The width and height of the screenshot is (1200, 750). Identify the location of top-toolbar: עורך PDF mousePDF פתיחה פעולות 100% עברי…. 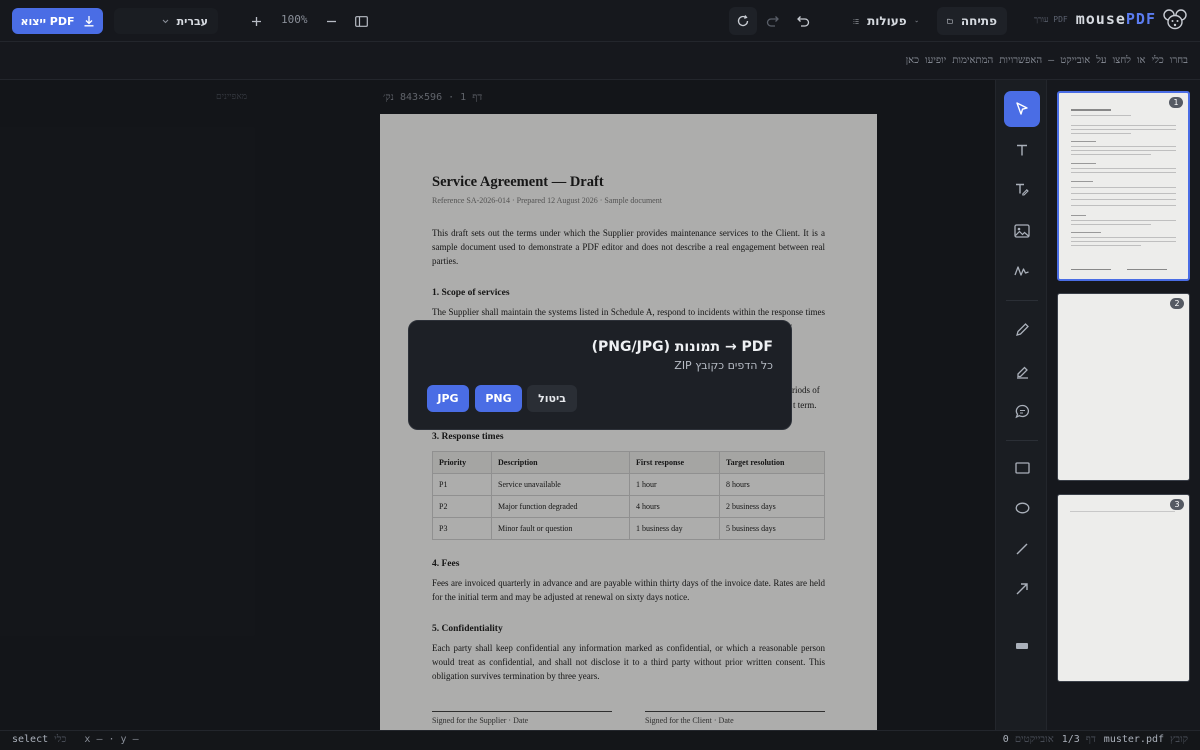
(600, 21).